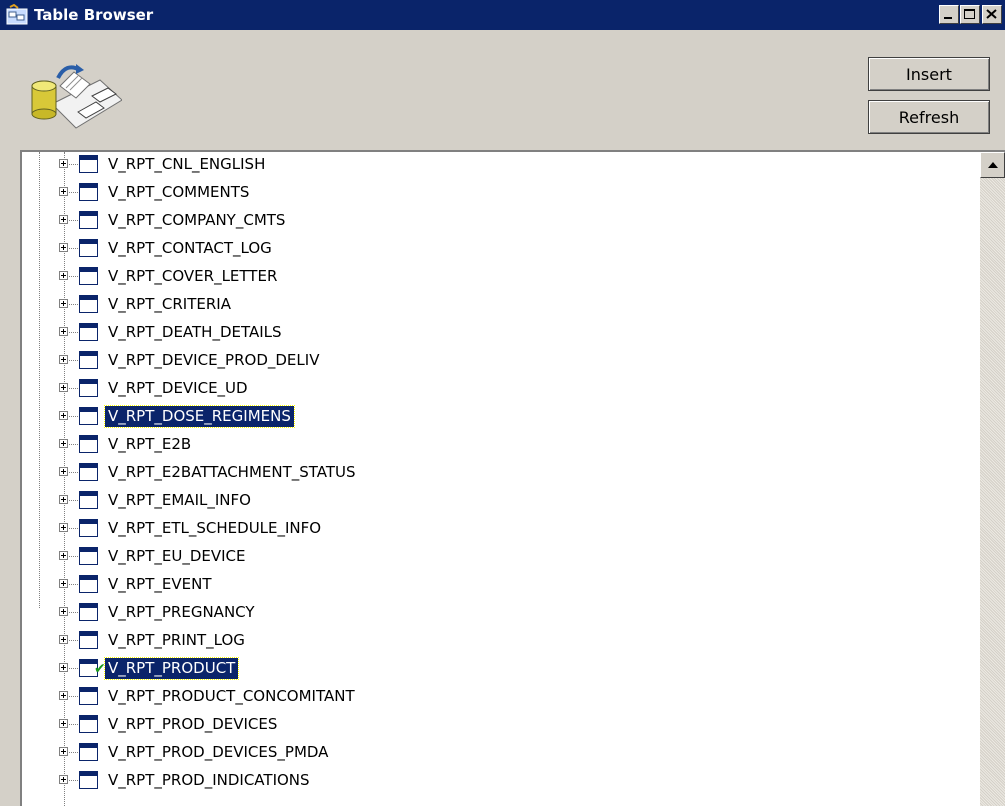 This screenshot has height=806, width=1005. Describe the element at coordinates (186, 164) in the screenshot. I see `tree-item-label: V_RPT_CNL_ENGLISH` at that location.